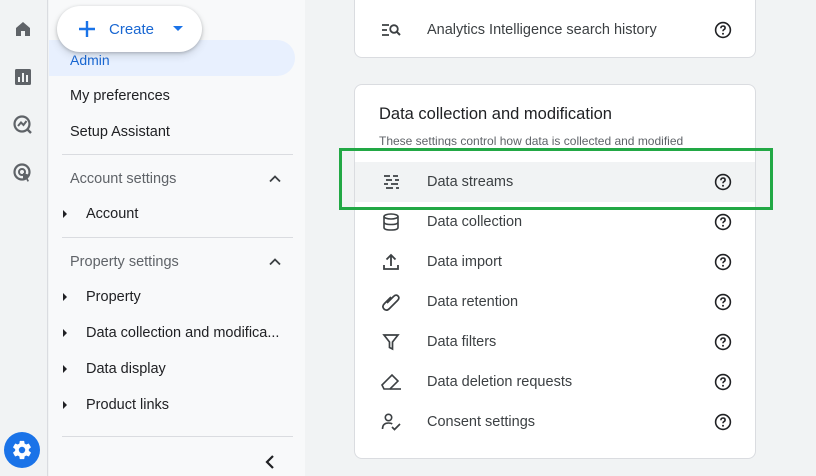  Describe the element at coordinates (124, 262) in the screenshot. I see `property-settings-header: Property settings` at that location.